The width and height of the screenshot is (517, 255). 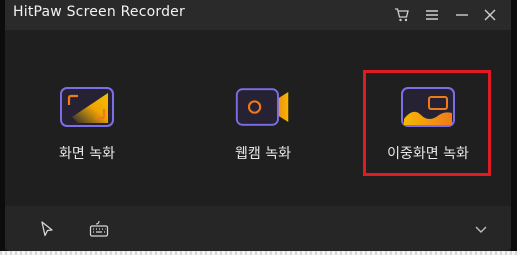 I want to click on app-title: HitPaw Screen Recorder, so click(x=99, y=12).